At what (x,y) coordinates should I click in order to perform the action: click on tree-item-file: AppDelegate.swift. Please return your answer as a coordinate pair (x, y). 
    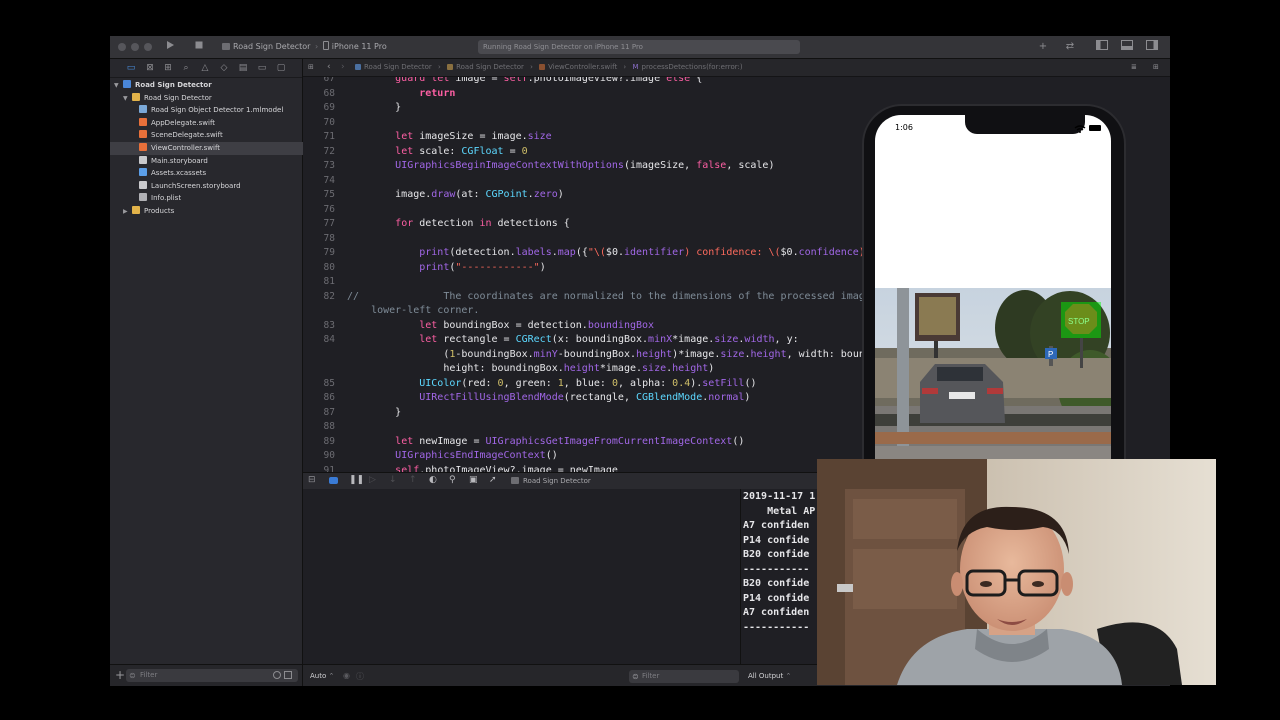
    Looking at the image, I should click on (220, 123).